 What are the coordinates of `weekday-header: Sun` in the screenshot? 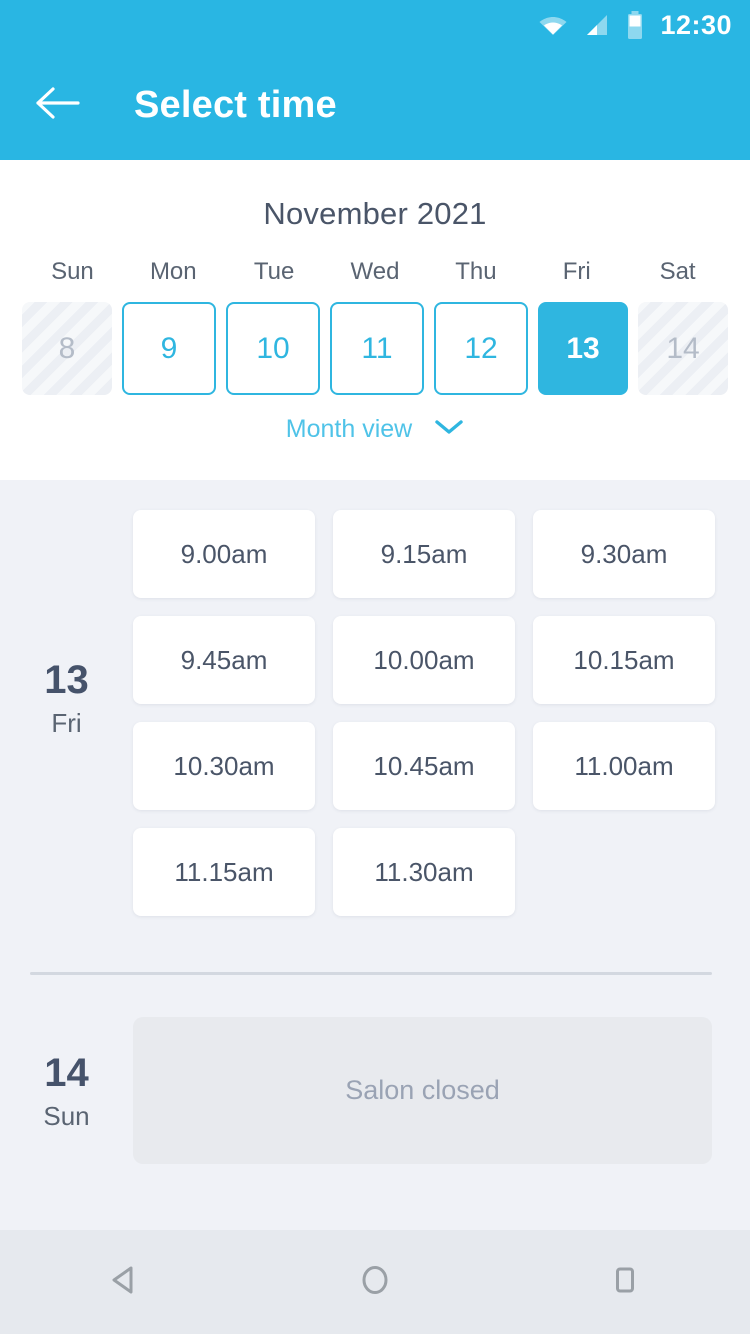 It's located at (72, 271).